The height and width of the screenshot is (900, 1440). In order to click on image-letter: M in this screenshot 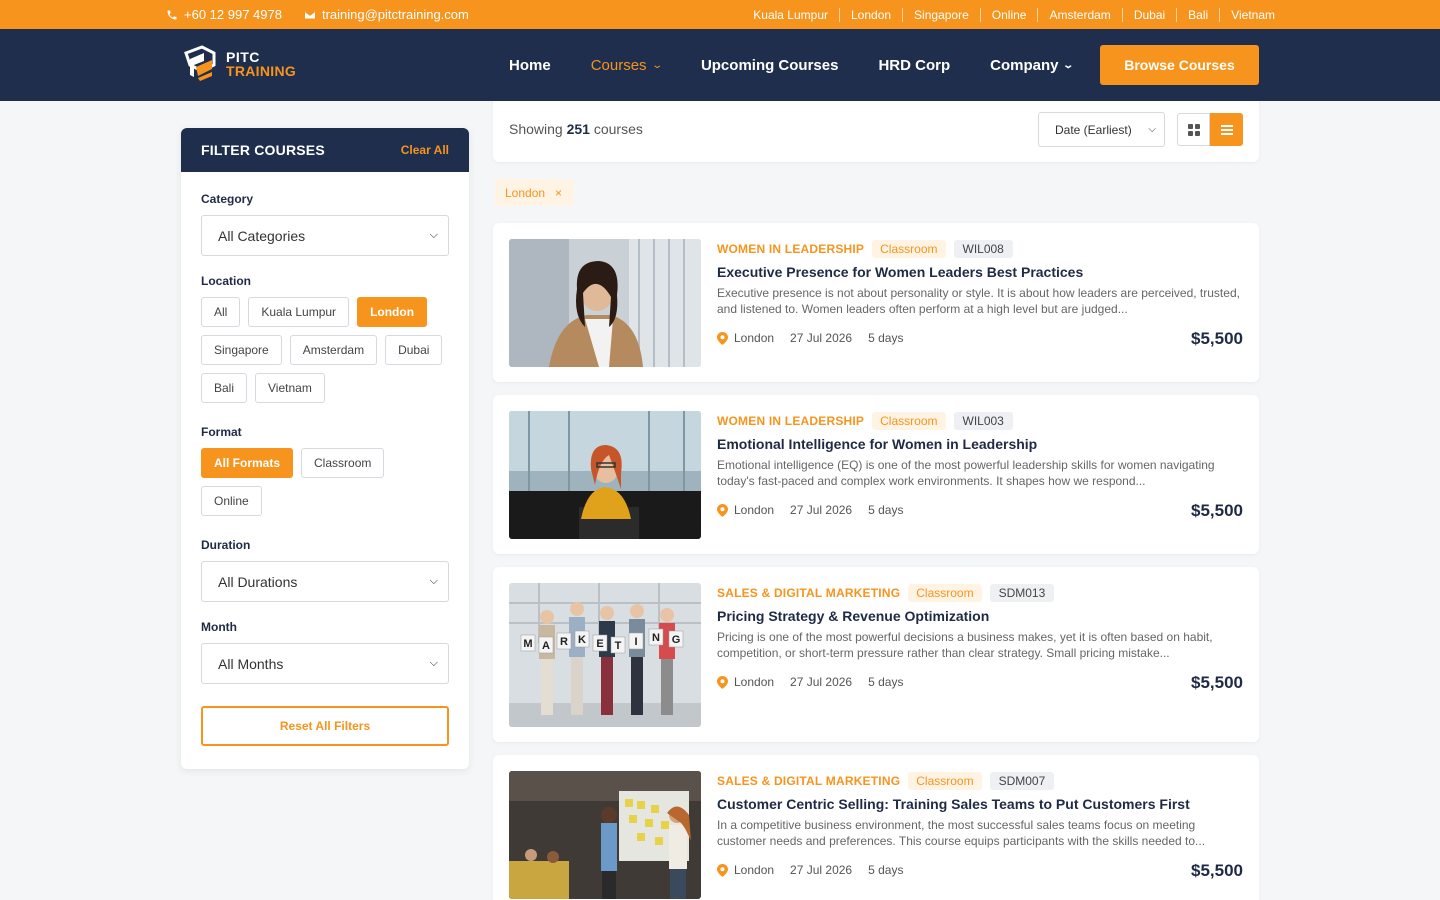, I will do `click(527, 644)`.